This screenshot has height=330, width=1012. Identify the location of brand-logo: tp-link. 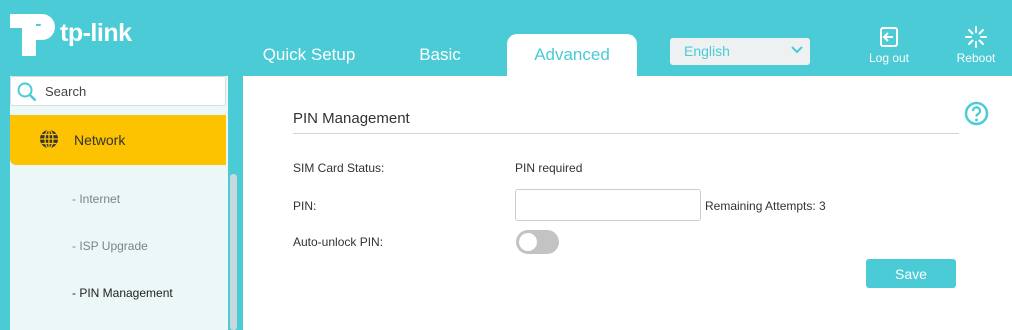
(70, 33).